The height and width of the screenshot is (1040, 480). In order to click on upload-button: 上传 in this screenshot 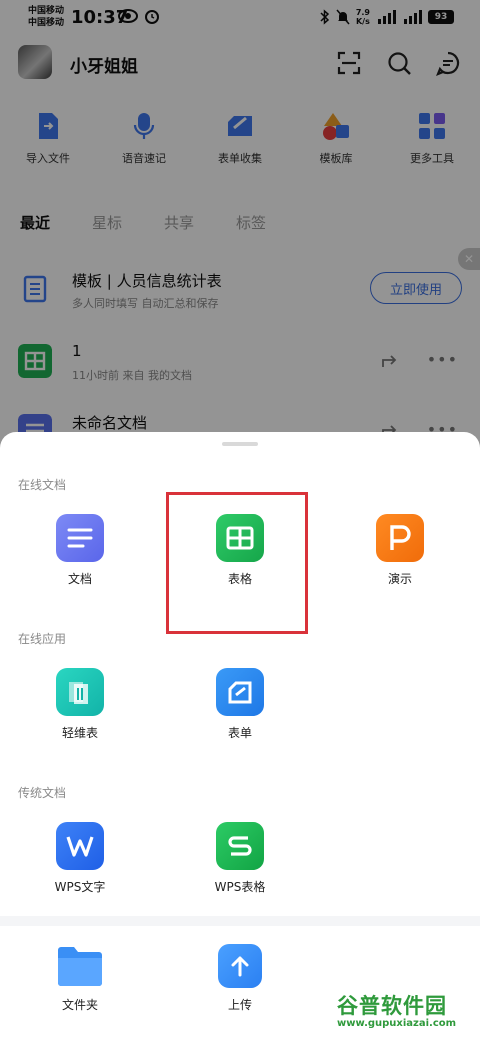, I will do `click(240, 978)`.